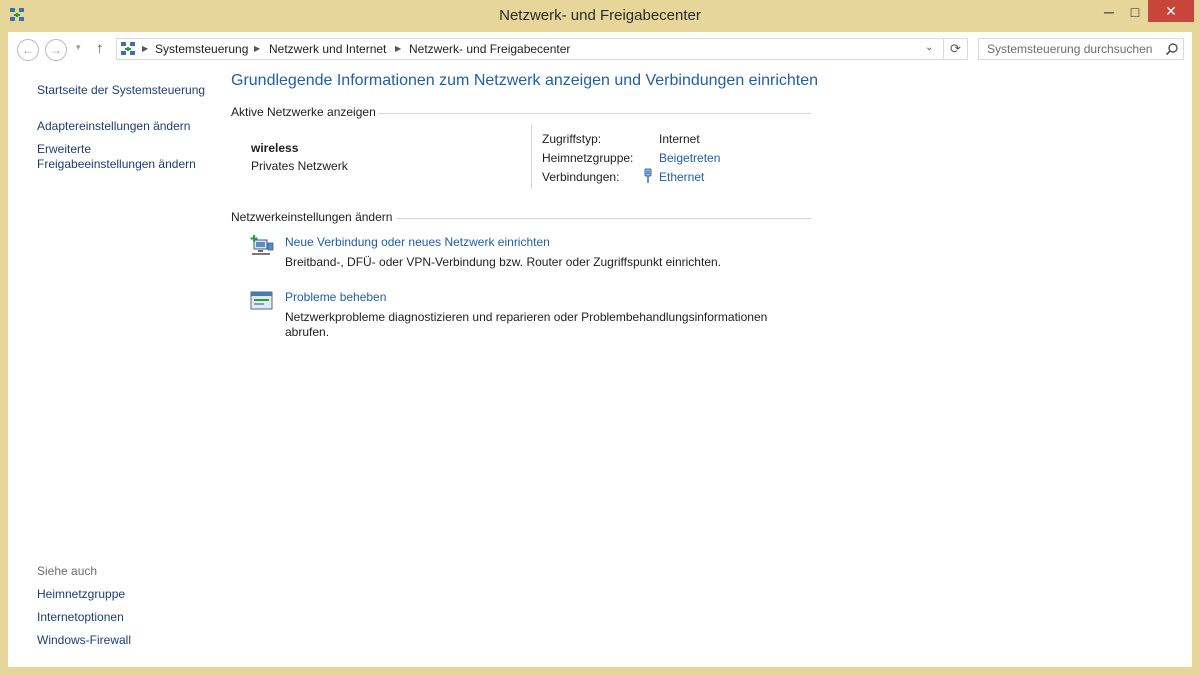 This screenshot has width=1200, height=675. I want to click on network-type: Privates Netzwerk, so click(299, 166).